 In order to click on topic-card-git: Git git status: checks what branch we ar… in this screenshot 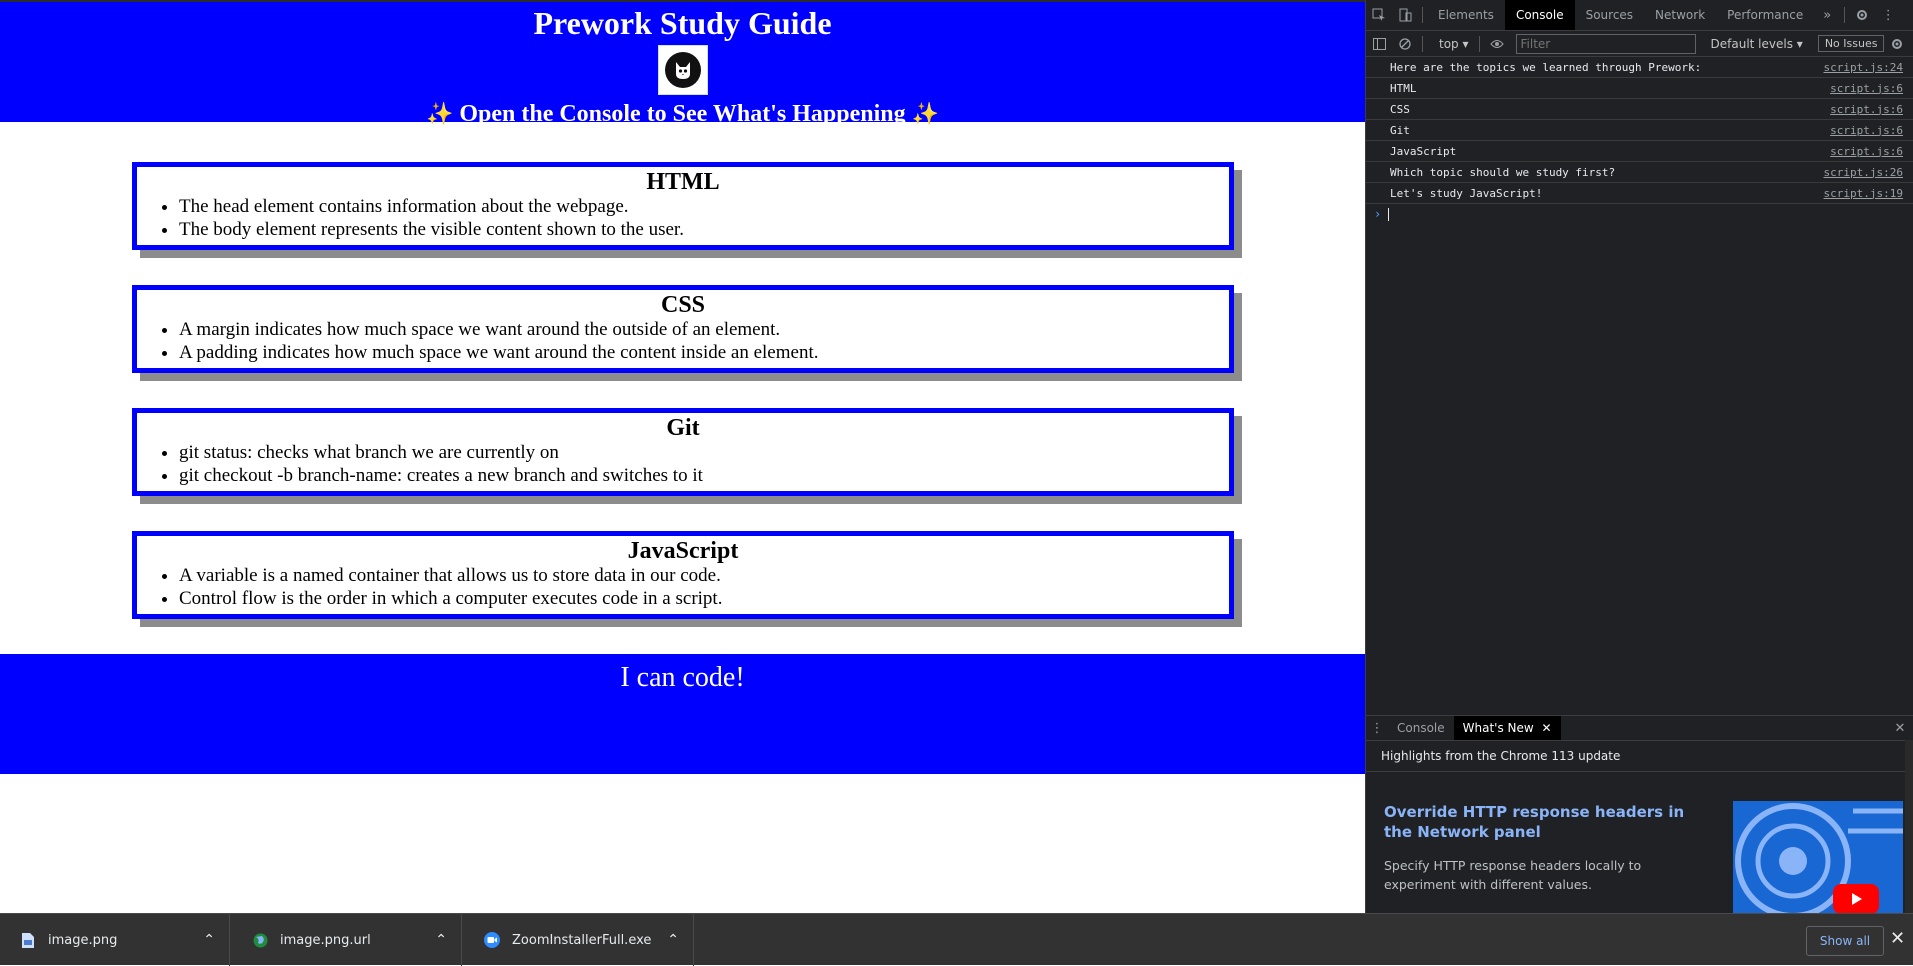, I will do `click(683, 452)`.